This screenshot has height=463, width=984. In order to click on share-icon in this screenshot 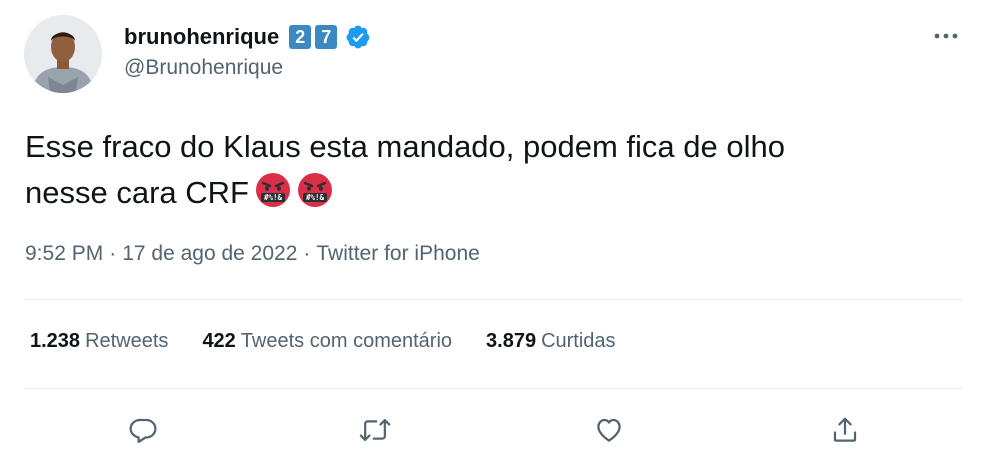, I will do `click(845, 429)`.